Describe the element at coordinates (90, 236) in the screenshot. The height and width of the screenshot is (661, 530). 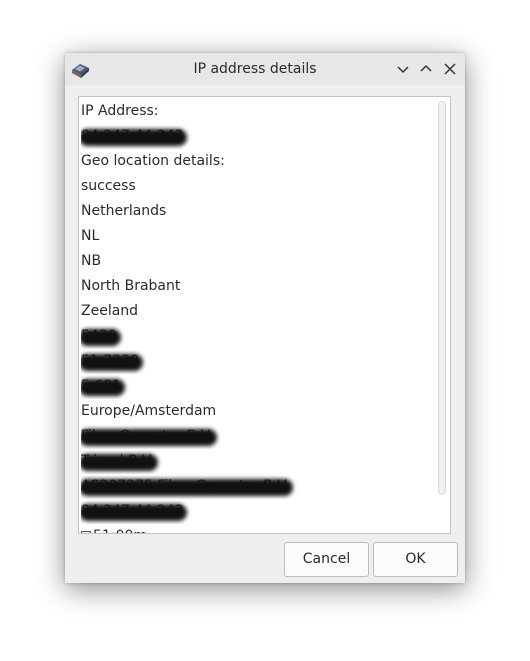
I see `detail-text: NL` at that location.